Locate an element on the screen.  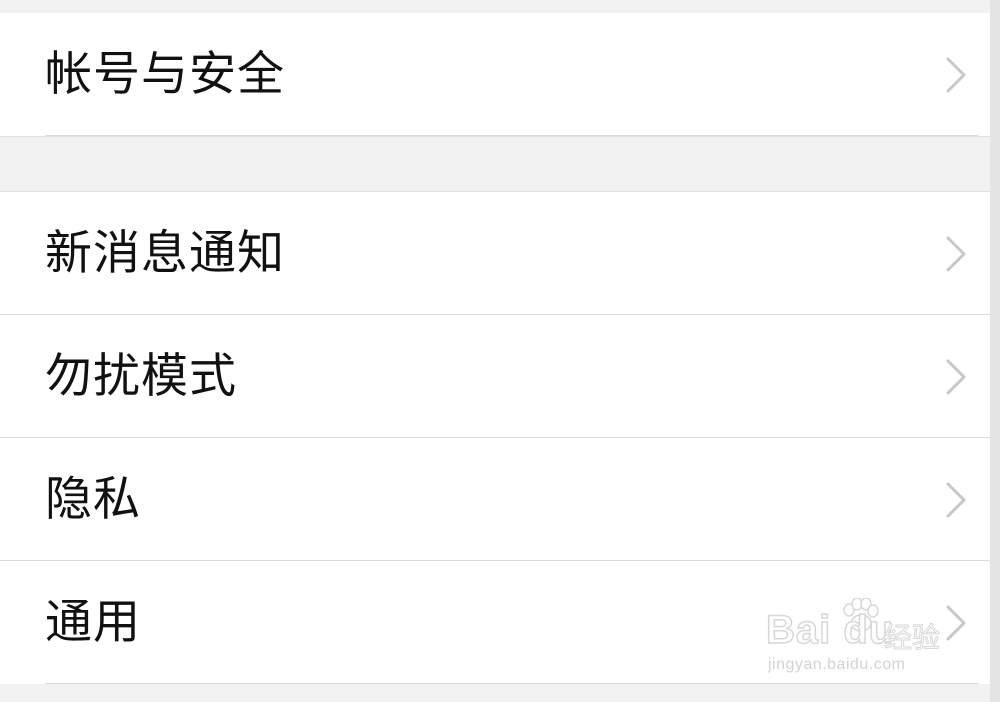
settings-item-label: 帐号与安全 is located at coordinates (165, 74).